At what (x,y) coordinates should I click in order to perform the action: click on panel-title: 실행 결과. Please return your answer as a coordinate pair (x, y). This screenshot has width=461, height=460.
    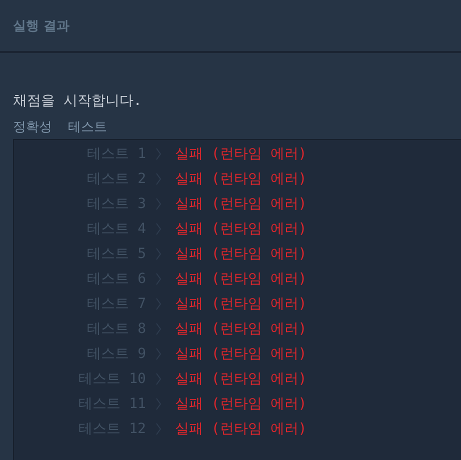
    Looking at the image, I should click on (41, 26).